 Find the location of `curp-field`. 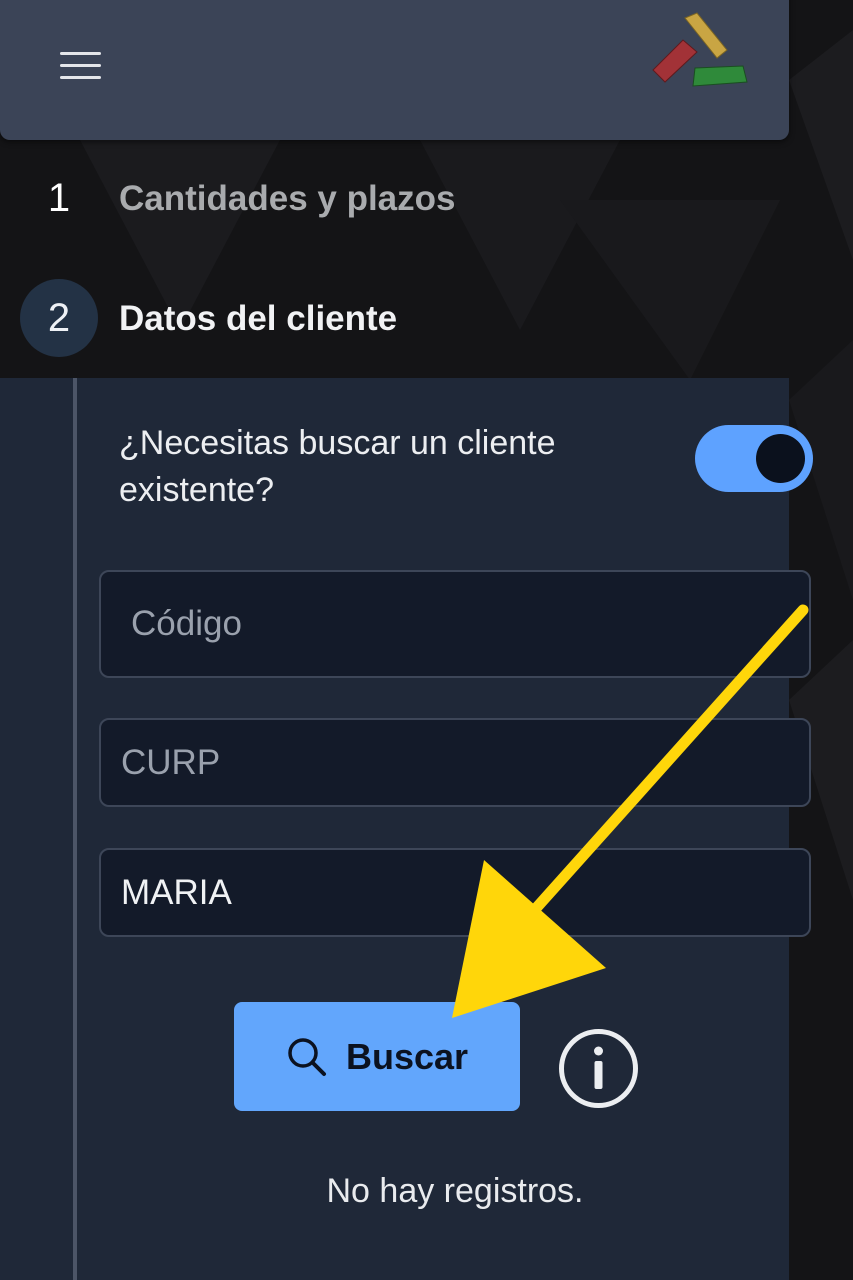

curp-field is located at coordinates (455, 762).